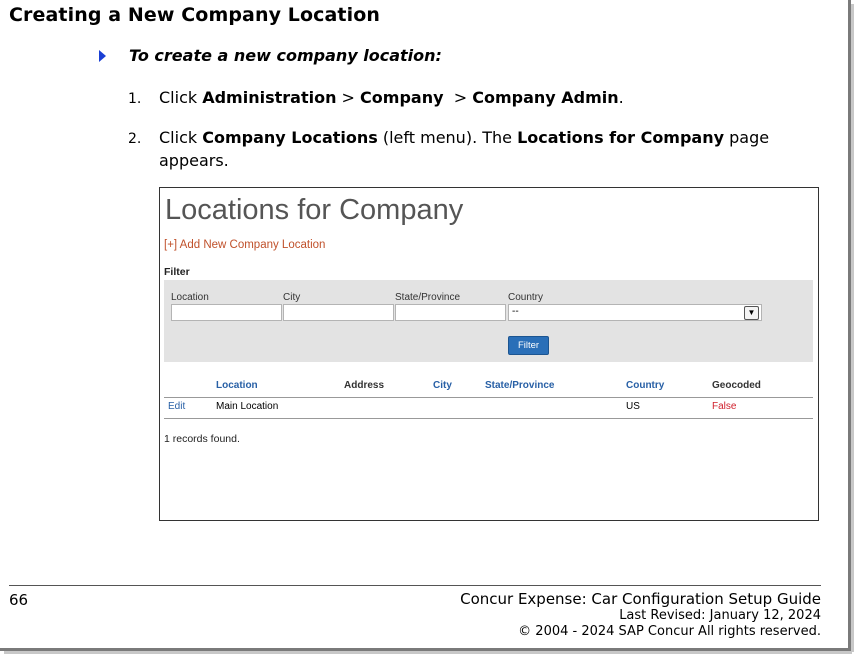 This screenshot has height=662, width=868. Describe the element at coordinates (621, 97) in the screenshot. I see `step-text: .` at that location.